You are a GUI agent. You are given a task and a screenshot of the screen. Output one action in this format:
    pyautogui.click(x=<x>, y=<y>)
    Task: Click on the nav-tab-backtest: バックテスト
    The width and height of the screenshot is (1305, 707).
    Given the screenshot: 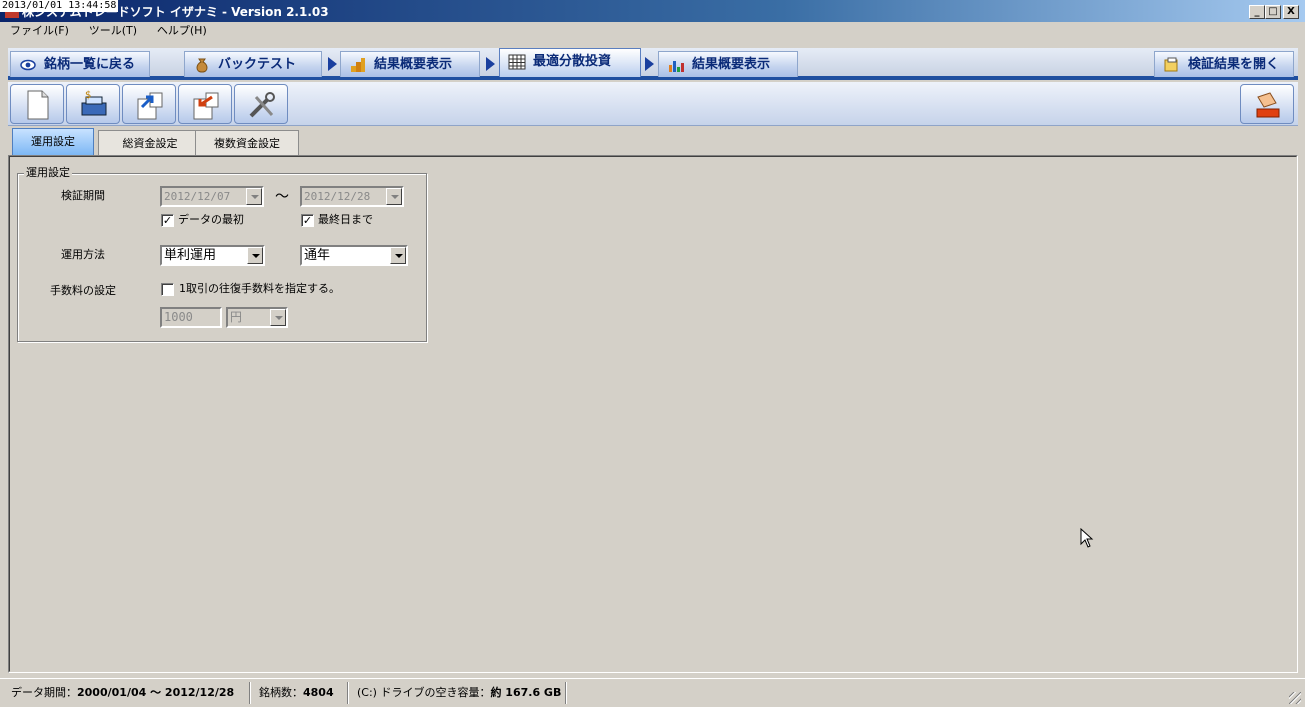 What is the action you would take?
    pyautogui.click(x=253, y=64)
    